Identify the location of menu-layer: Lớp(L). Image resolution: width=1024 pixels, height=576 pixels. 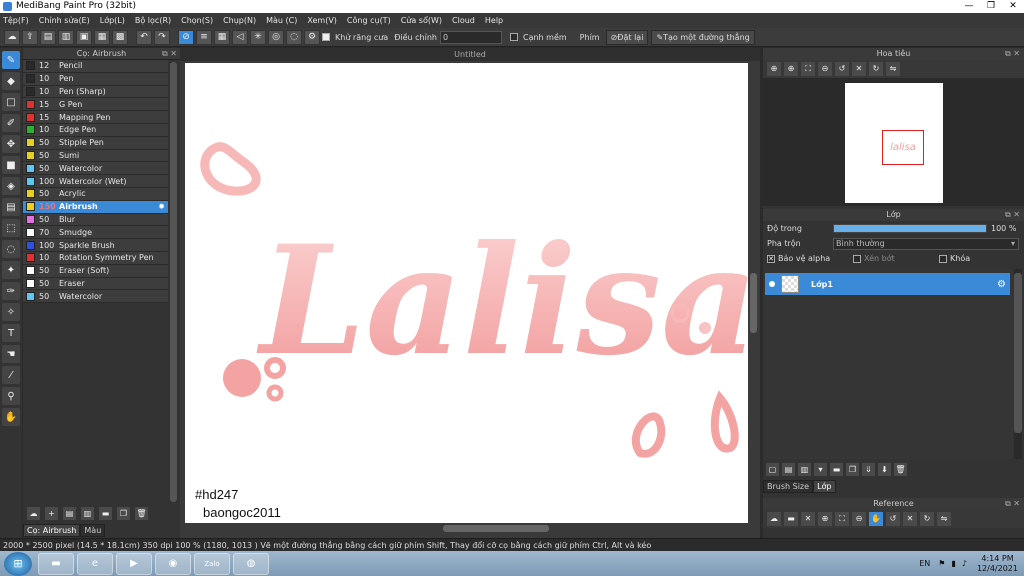
(112, 20).